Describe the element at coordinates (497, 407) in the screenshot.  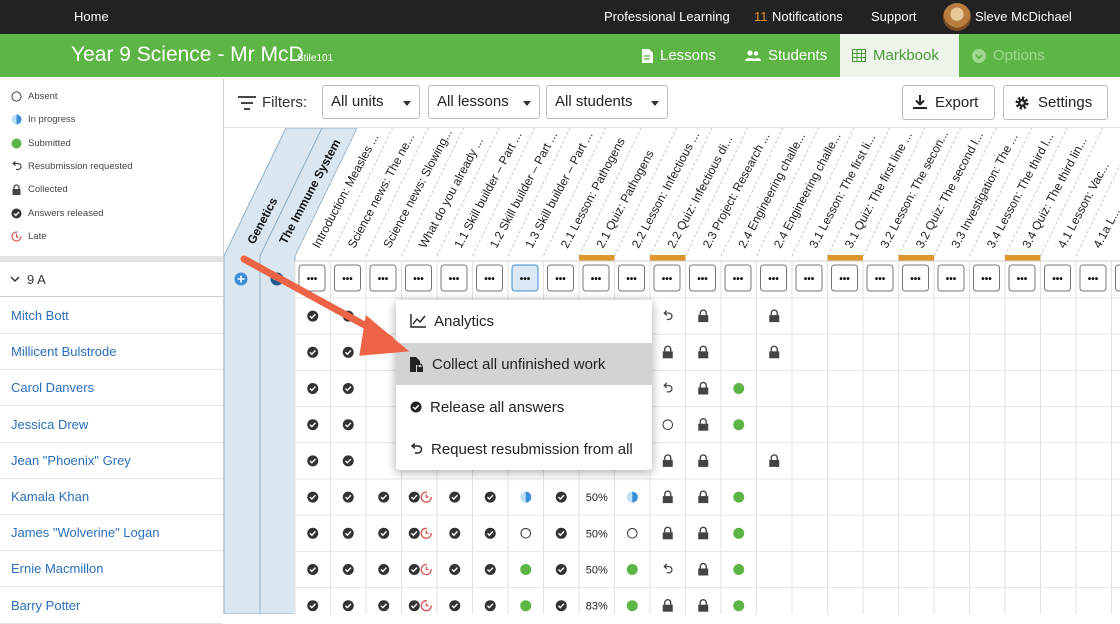
I see `release-answers-label: Release all answers` at that location.